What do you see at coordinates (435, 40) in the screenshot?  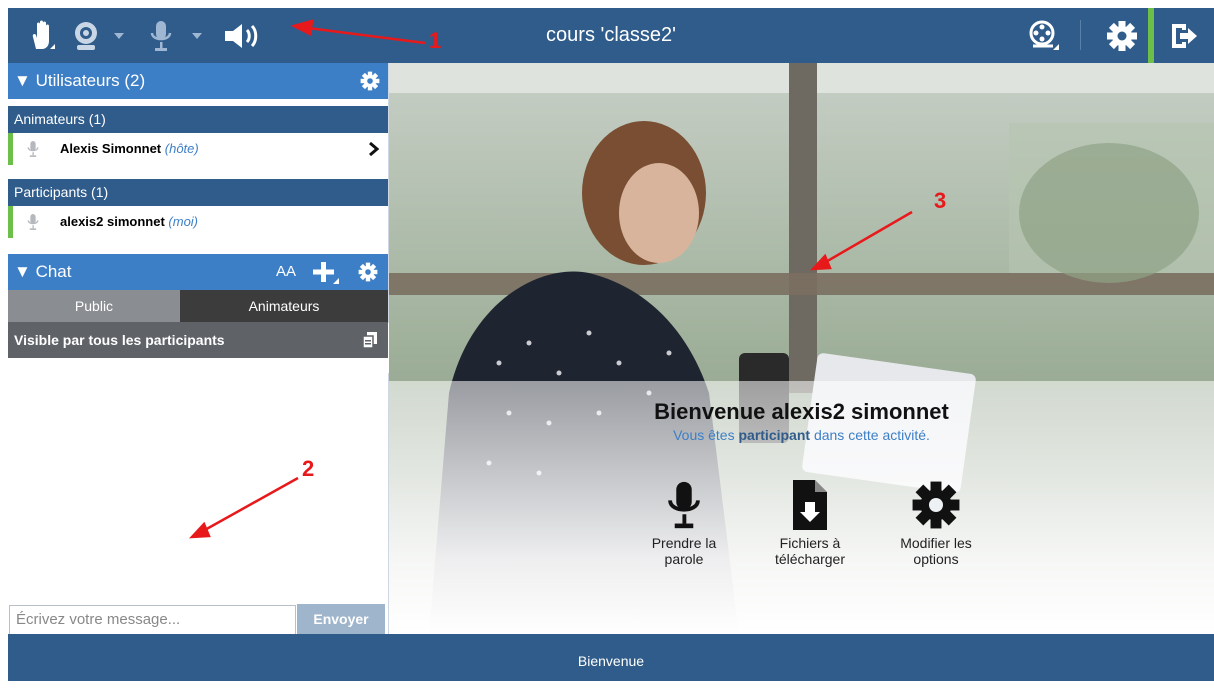 I see `annotation-label-1: 1` at bounding box center [435, 40].